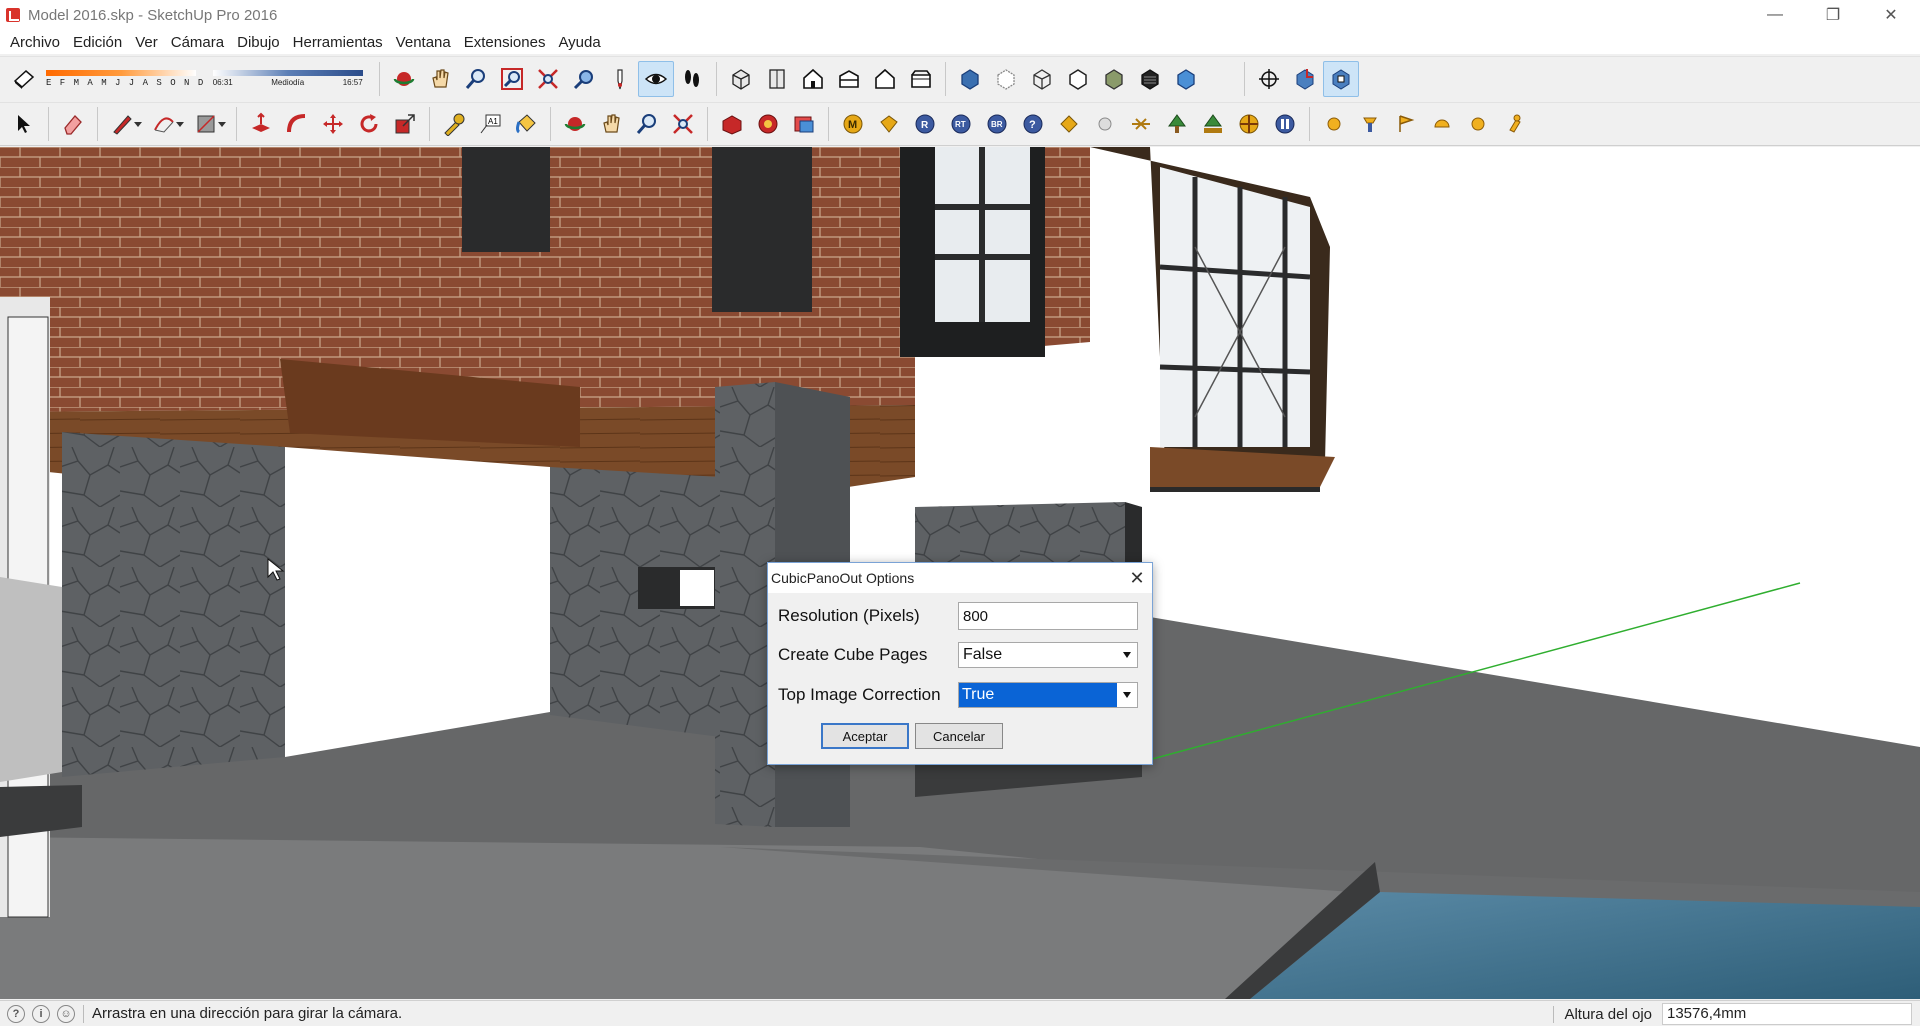  Describe the element at coordinates (1048, 616) in the screenshot. I see `resolution-input` at that location.